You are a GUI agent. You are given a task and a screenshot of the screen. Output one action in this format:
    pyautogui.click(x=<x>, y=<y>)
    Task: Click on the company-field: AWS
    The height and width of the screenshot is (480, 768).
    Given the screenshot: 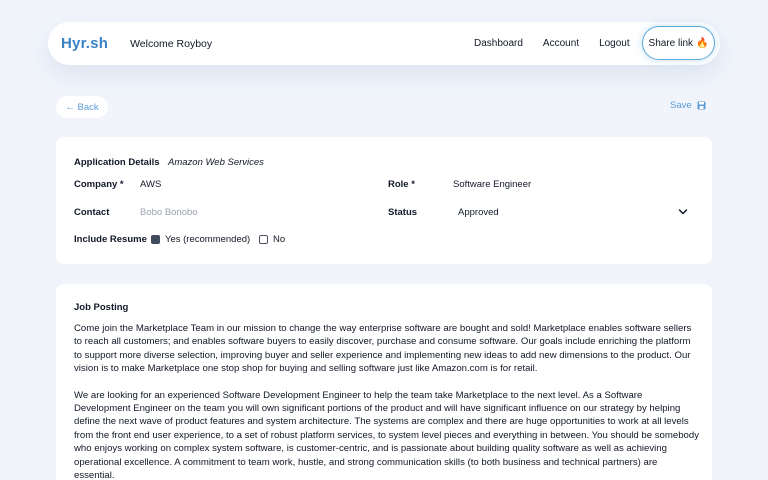 What is the action you would take?
    pyautogui.click(x=150, y=184)
    